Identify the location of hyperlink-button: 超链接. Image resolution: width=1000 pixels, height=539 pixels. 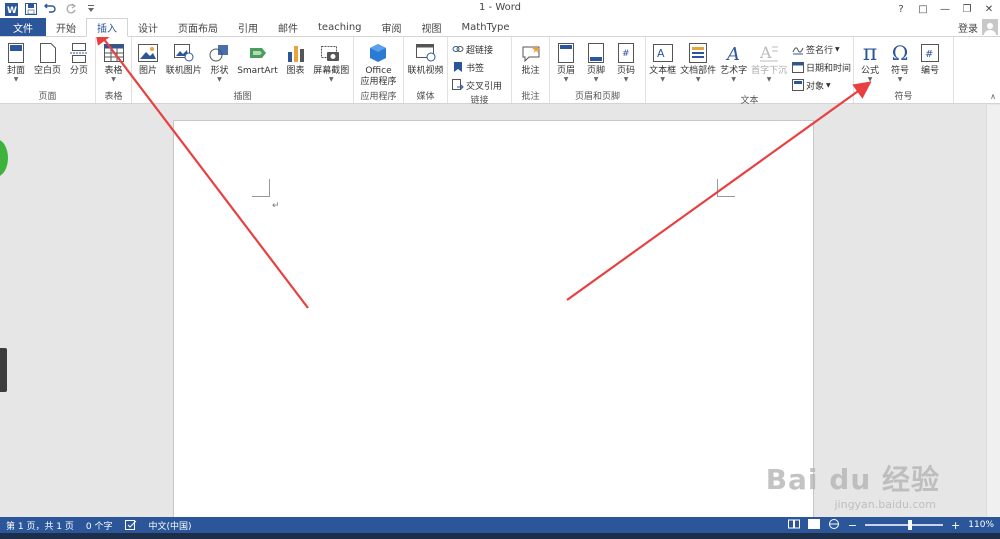
(477, 49).